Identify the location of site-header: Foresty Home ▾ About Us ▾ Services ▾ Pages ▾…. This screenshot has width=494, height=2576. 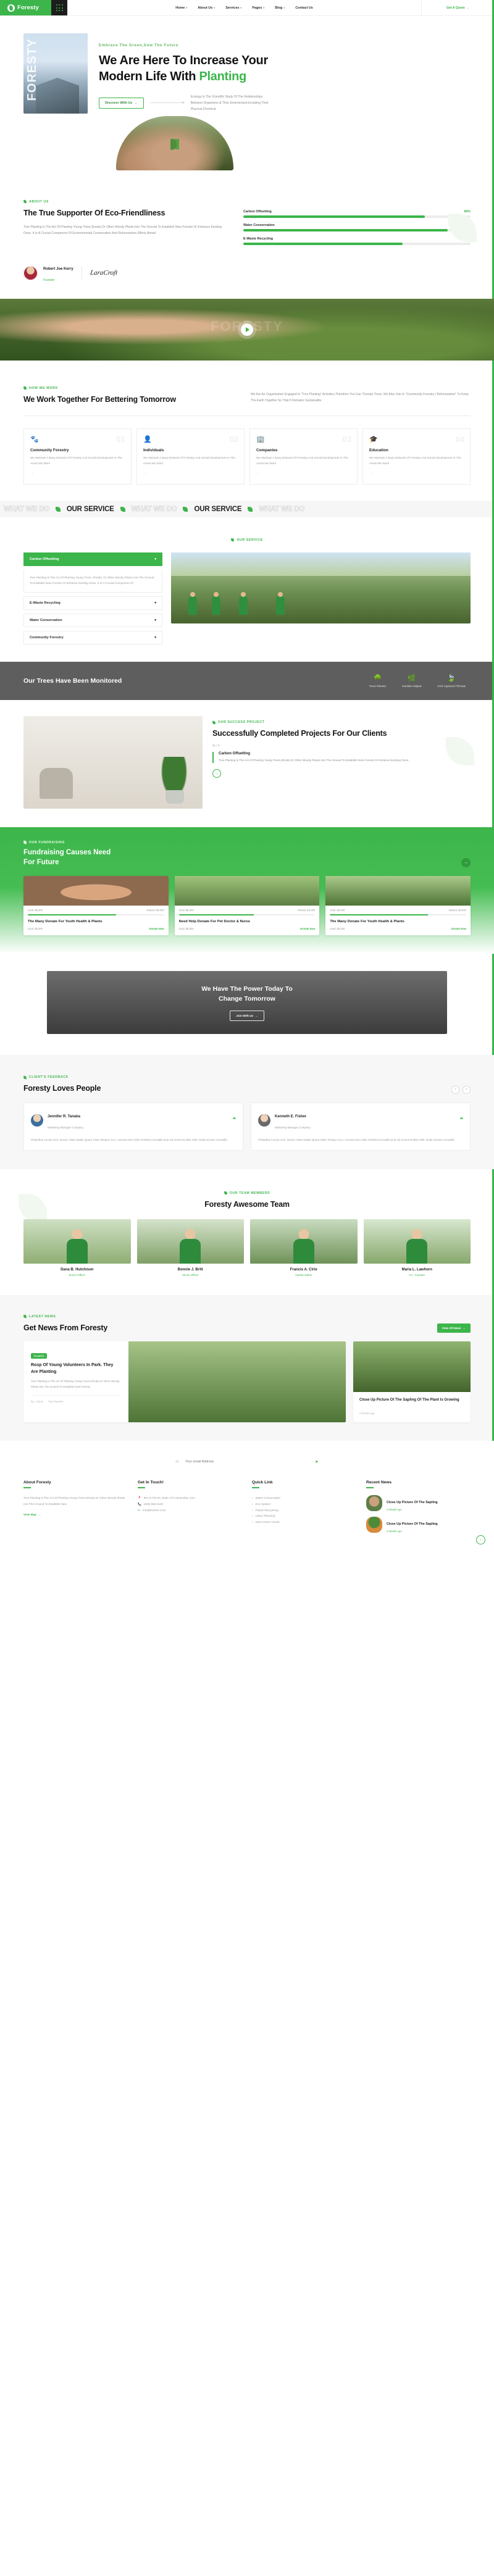
(247, 8).